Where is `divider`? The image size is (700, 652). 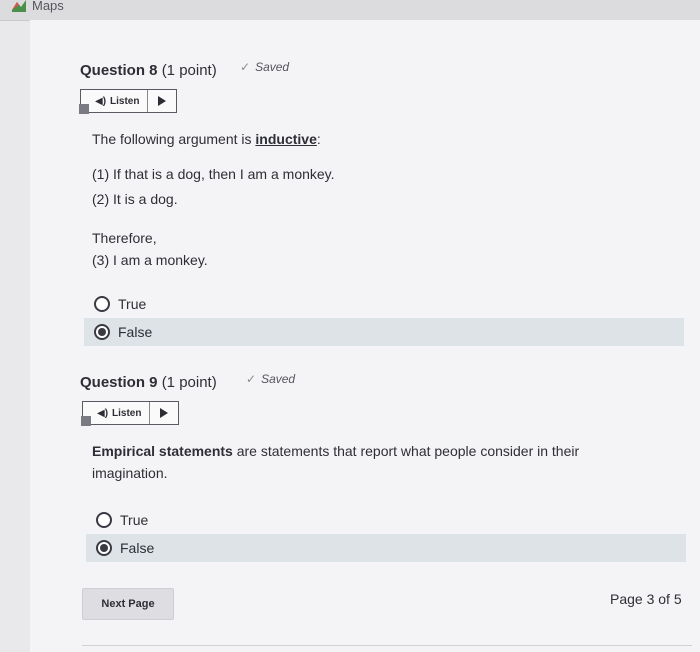 divider is located at coordinates (387, 645).